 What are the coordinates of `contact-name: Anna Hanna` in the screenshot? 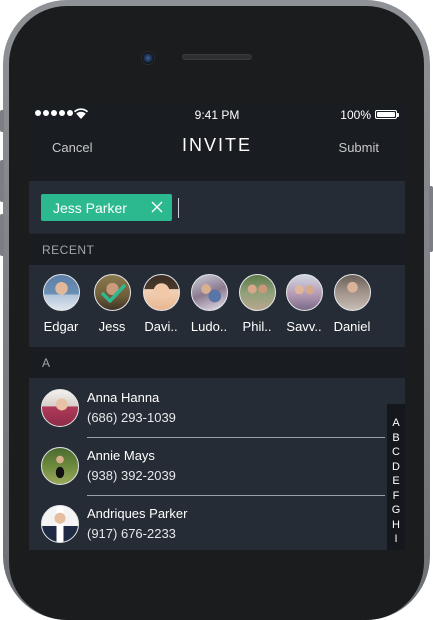 It's located at (123, 397).